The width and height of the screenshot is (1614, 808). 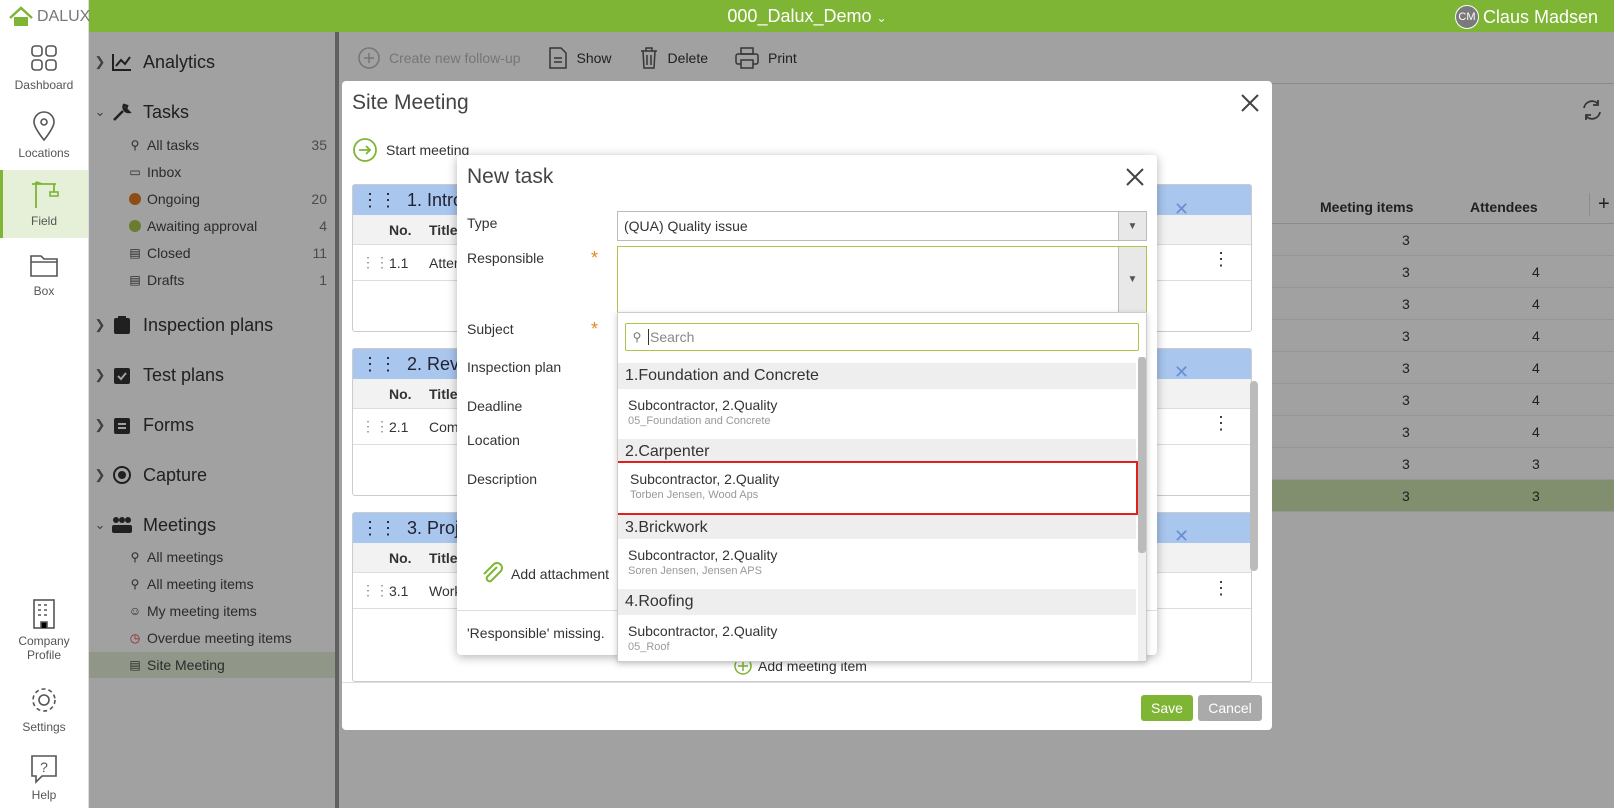 I want to click on rail-label: Settings, so click(x=44, y=727).